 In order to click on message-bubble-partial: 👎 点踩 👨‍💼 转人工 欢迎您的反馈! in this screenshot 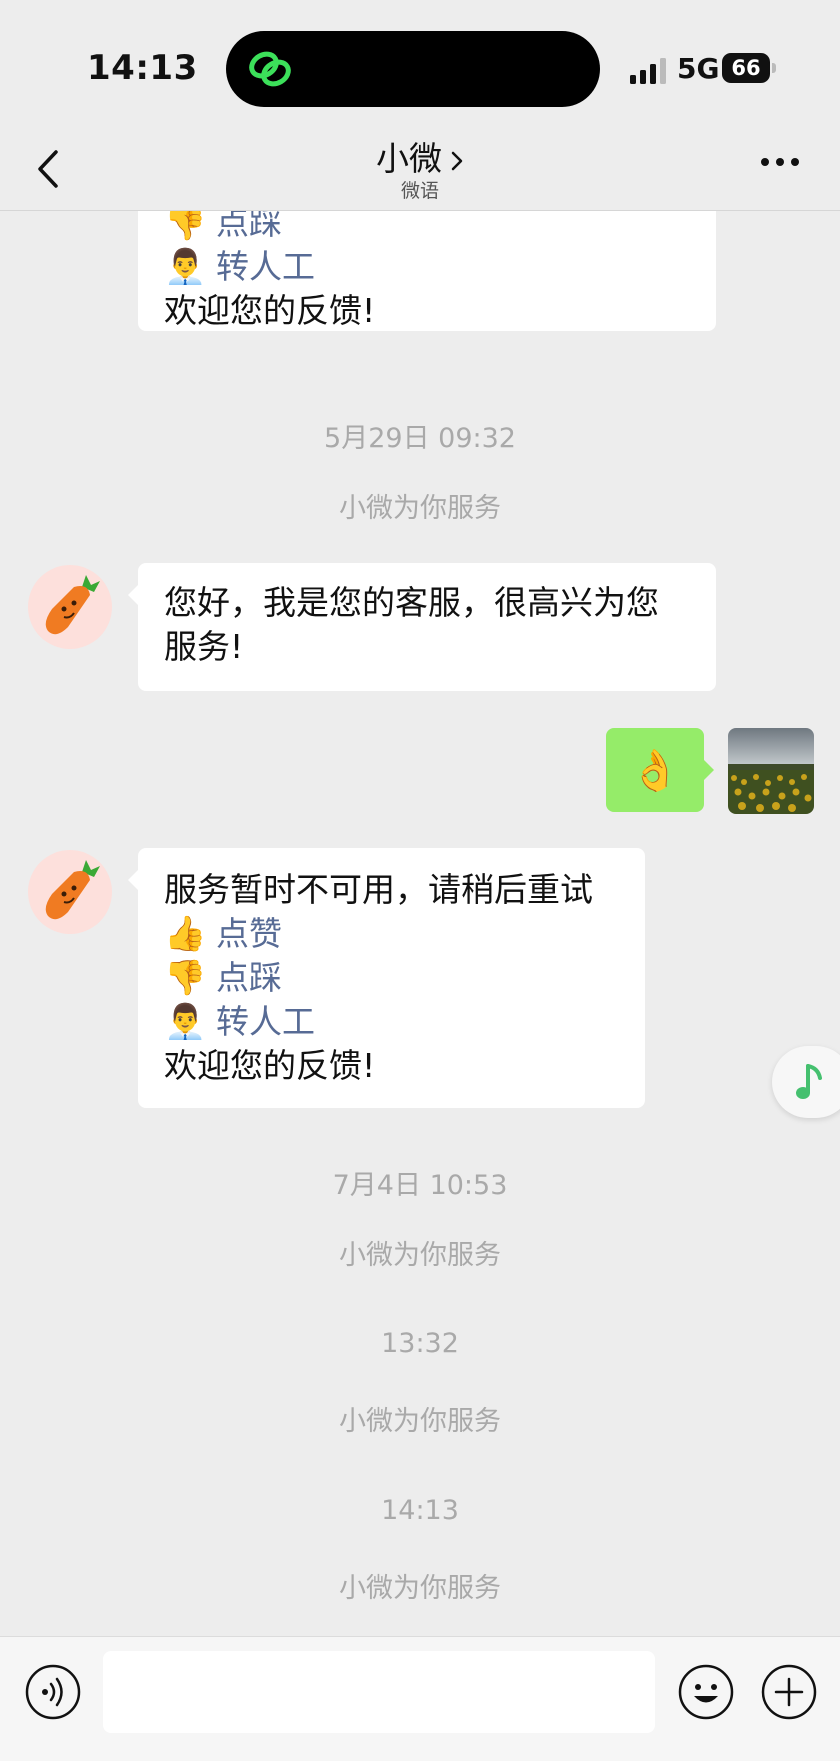, I will do `click(427, 271)`.